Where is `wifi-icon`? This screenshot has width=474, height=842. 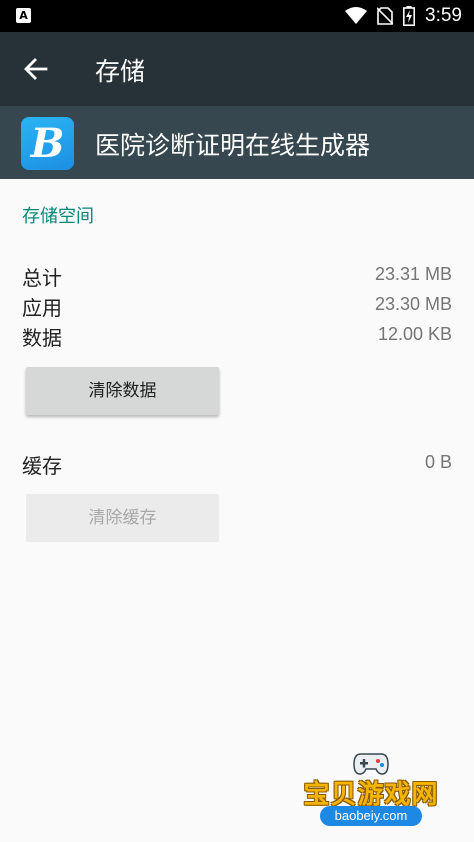 wifi-icon is located at coordinates (356, 15).